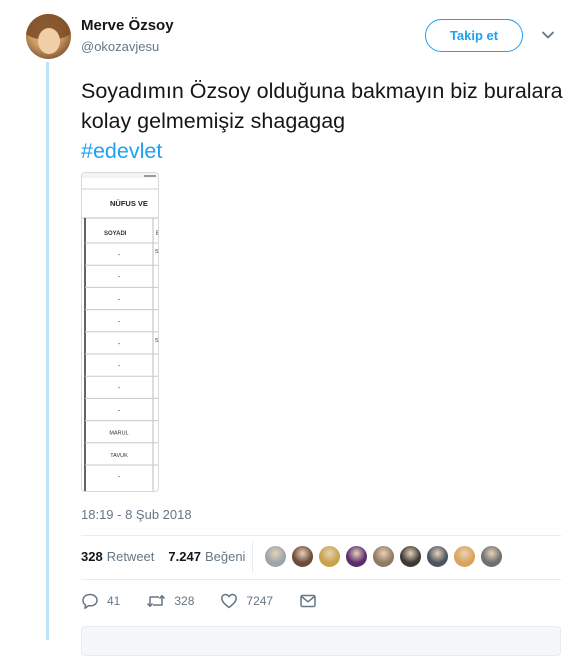 The height and width of the screenshot is (656, 585). I want to click on retweet-stat: 328 Retweet, so click(117, 556).